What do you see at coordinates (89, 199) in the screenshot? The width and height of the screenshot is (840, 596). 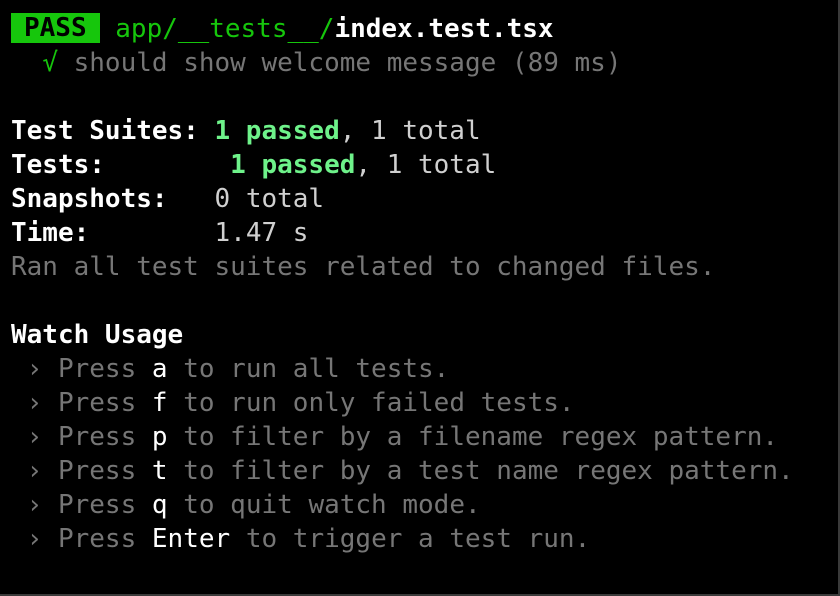 I see `snapshots-label: Snapshots:` at bounding box center [89, 199].